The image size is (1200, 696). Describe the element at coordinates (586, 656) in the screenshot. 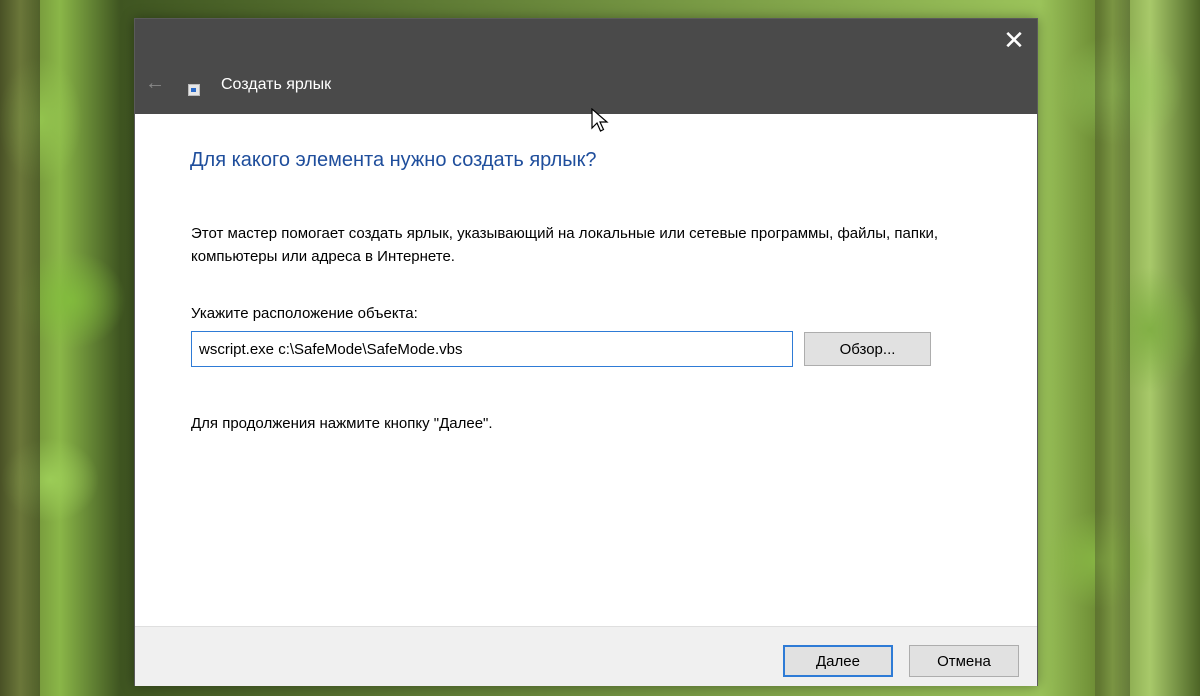

I see `dialog-footer: Далее Отмена` at that location.